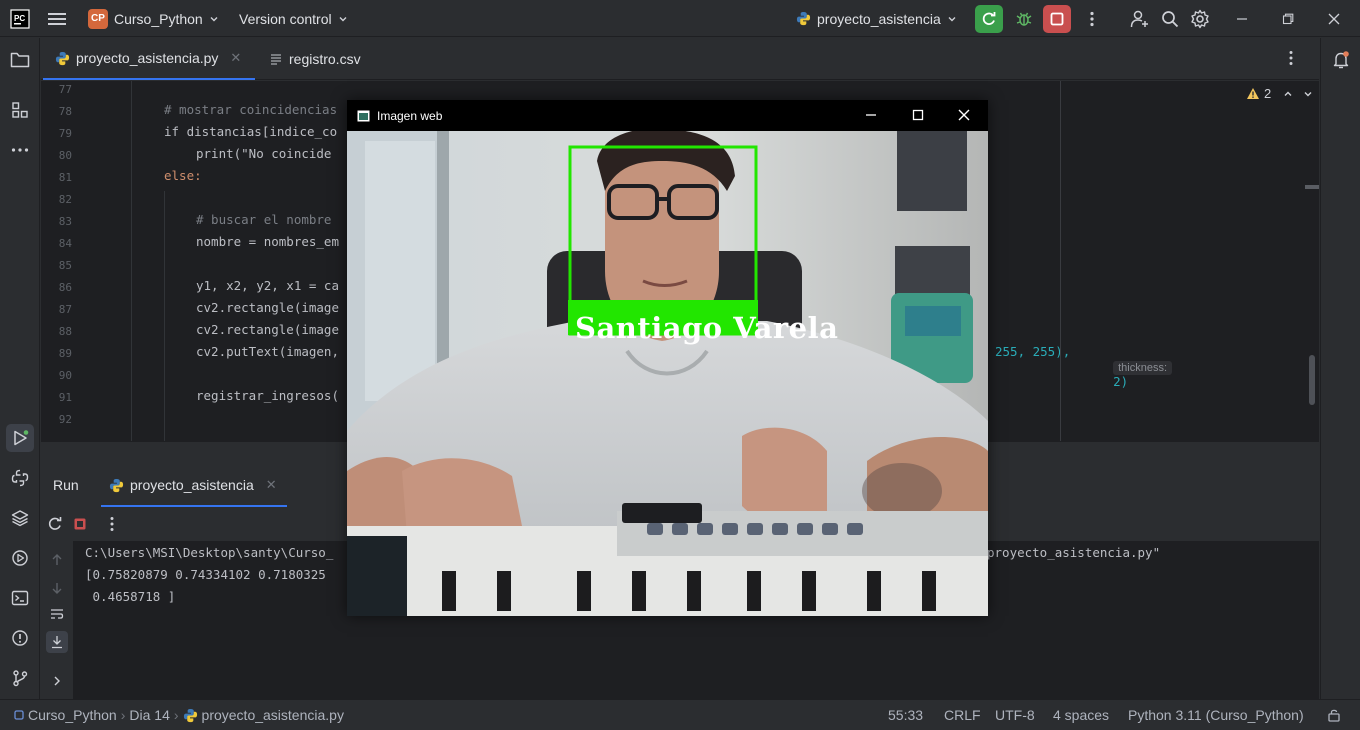 This screenshot has width=1360, height=730. Describe the element at coordinates (667, 115) in the screenshot. I see `opencv-window-titlebar: Imagen web` at that location.